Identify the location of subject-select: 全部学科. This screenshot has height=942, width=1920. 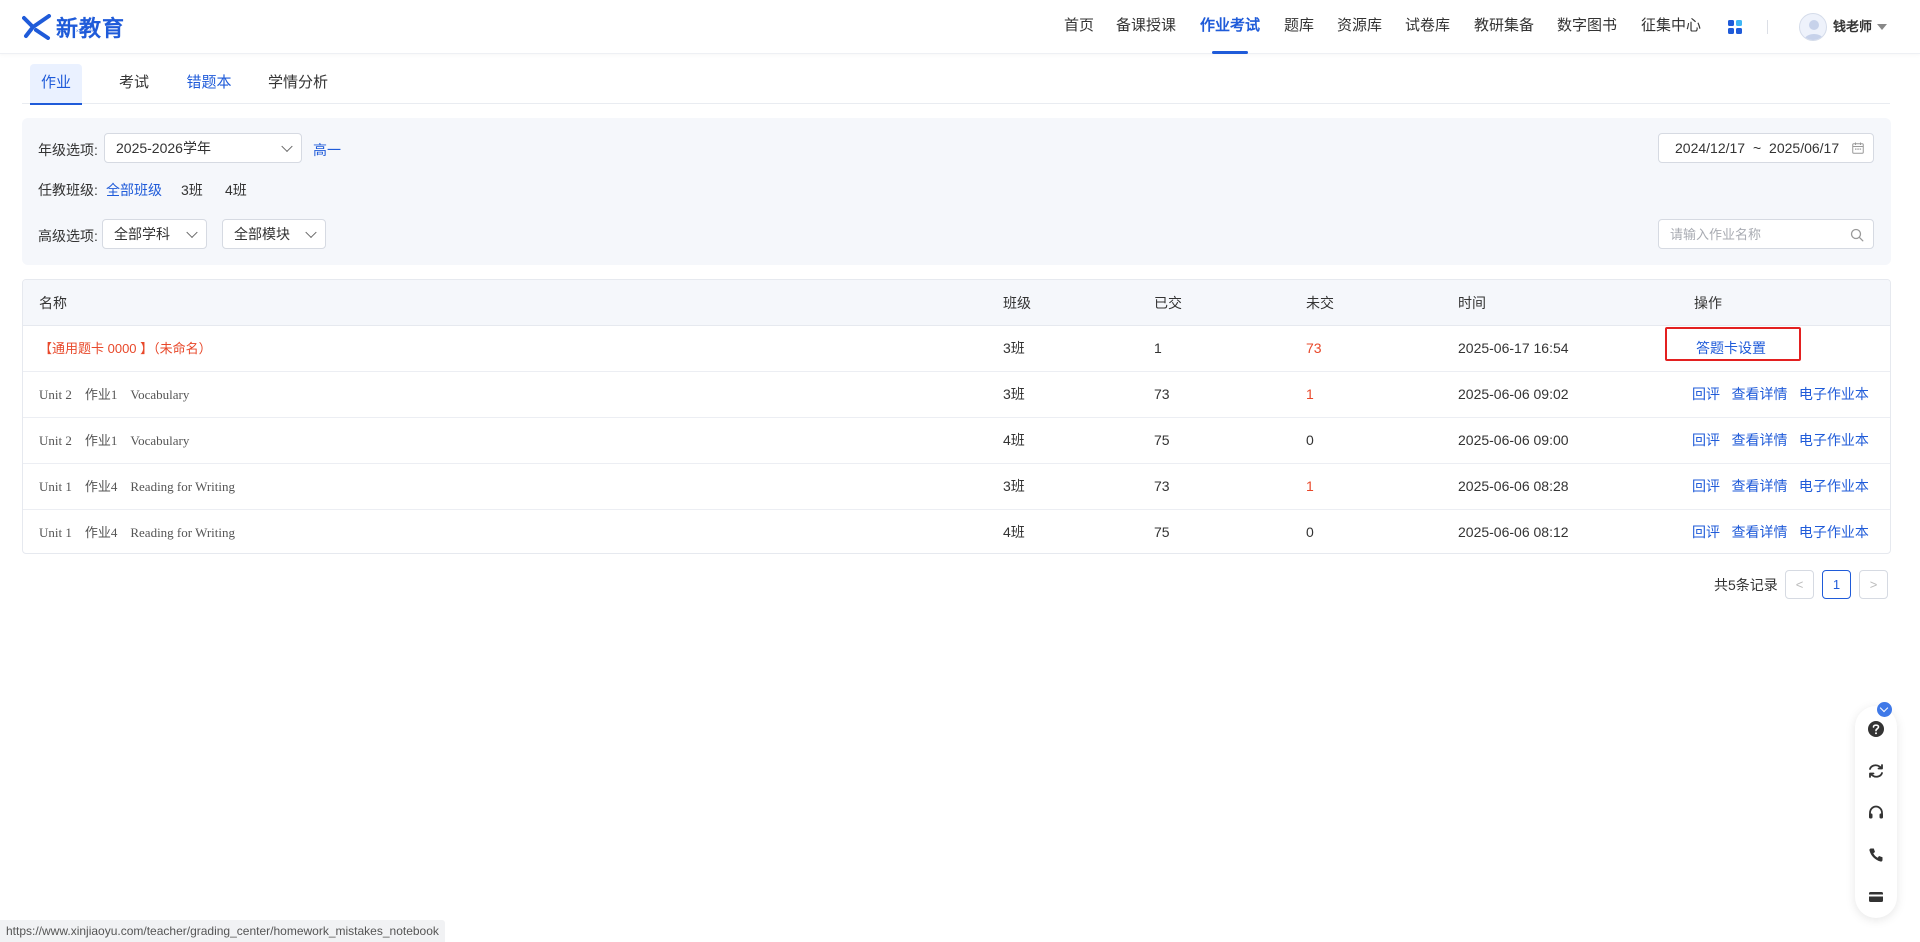
(154, 234).